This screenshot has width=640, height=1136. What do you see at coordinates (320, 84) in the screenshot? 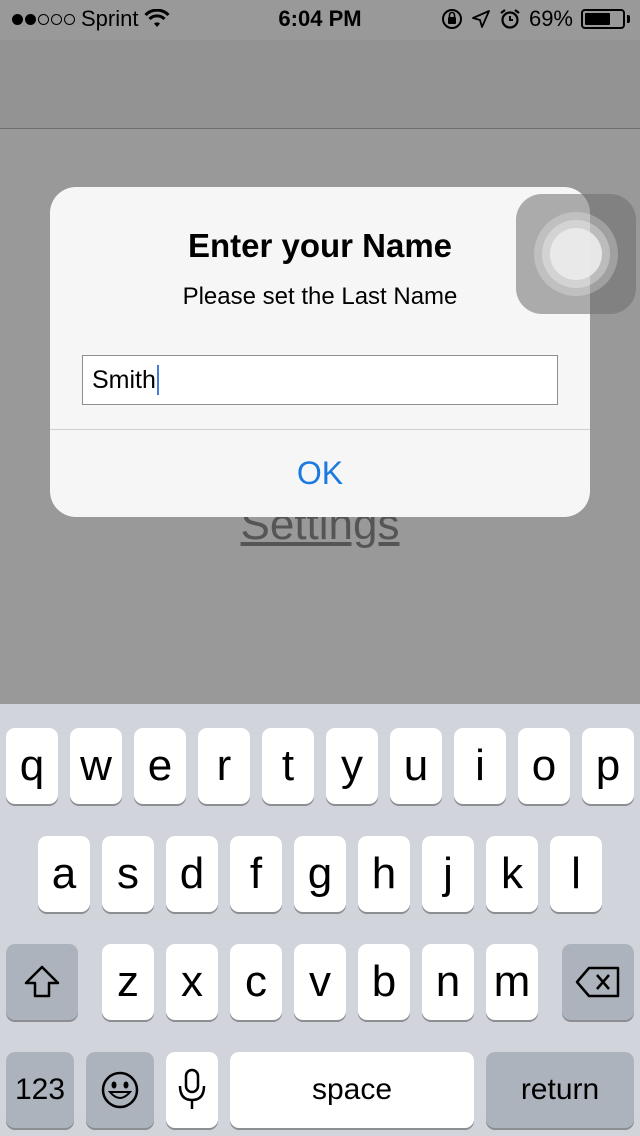
I see `navigation-bar` at bounding box center [320, 84].